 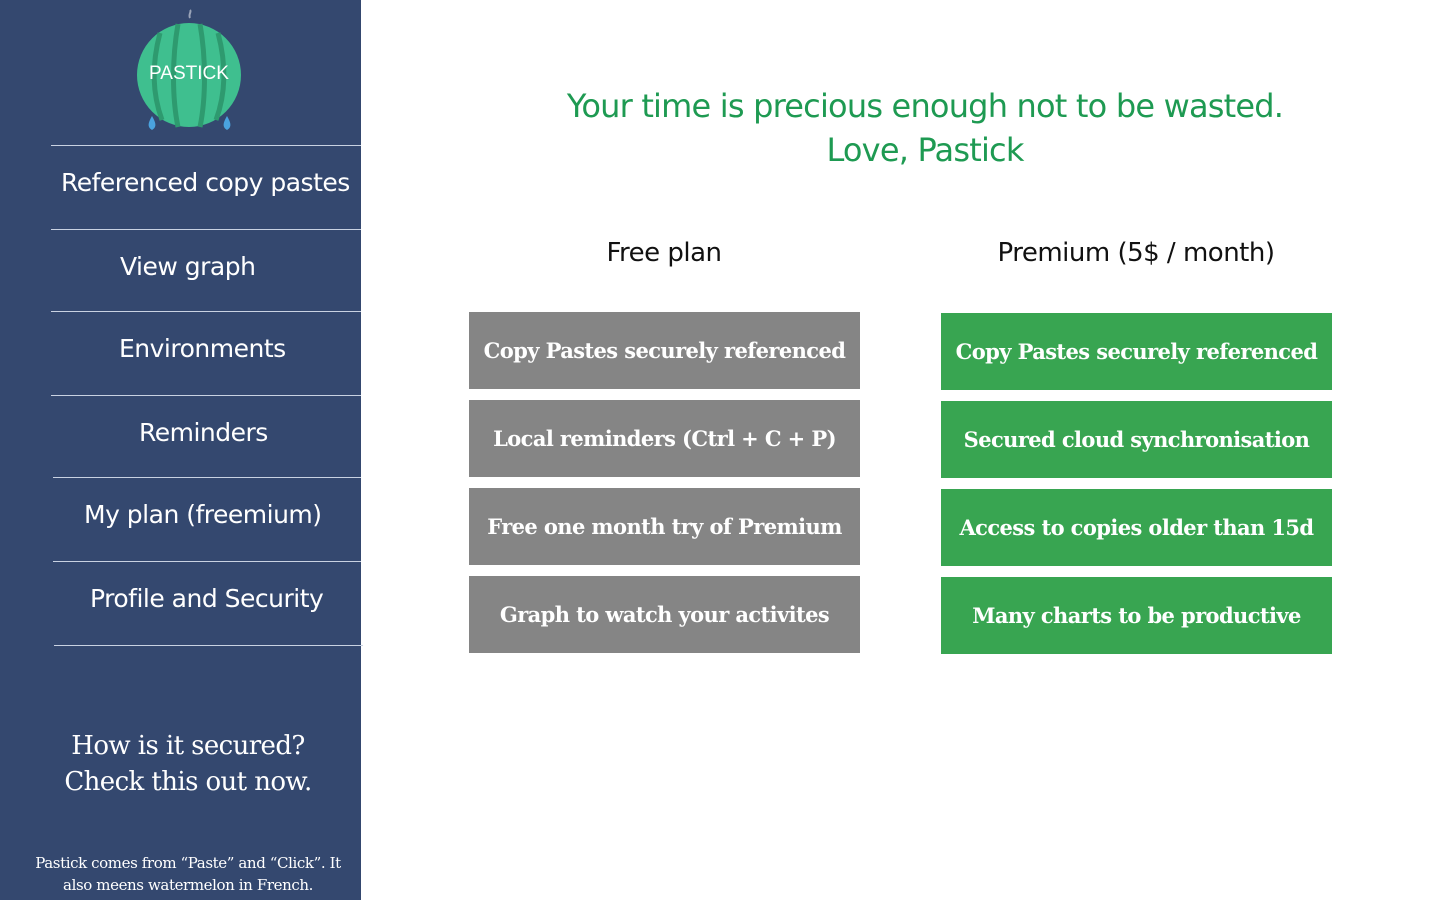 I want to click on sidebar-item-label: Reminders, so click(x=203, y=432).